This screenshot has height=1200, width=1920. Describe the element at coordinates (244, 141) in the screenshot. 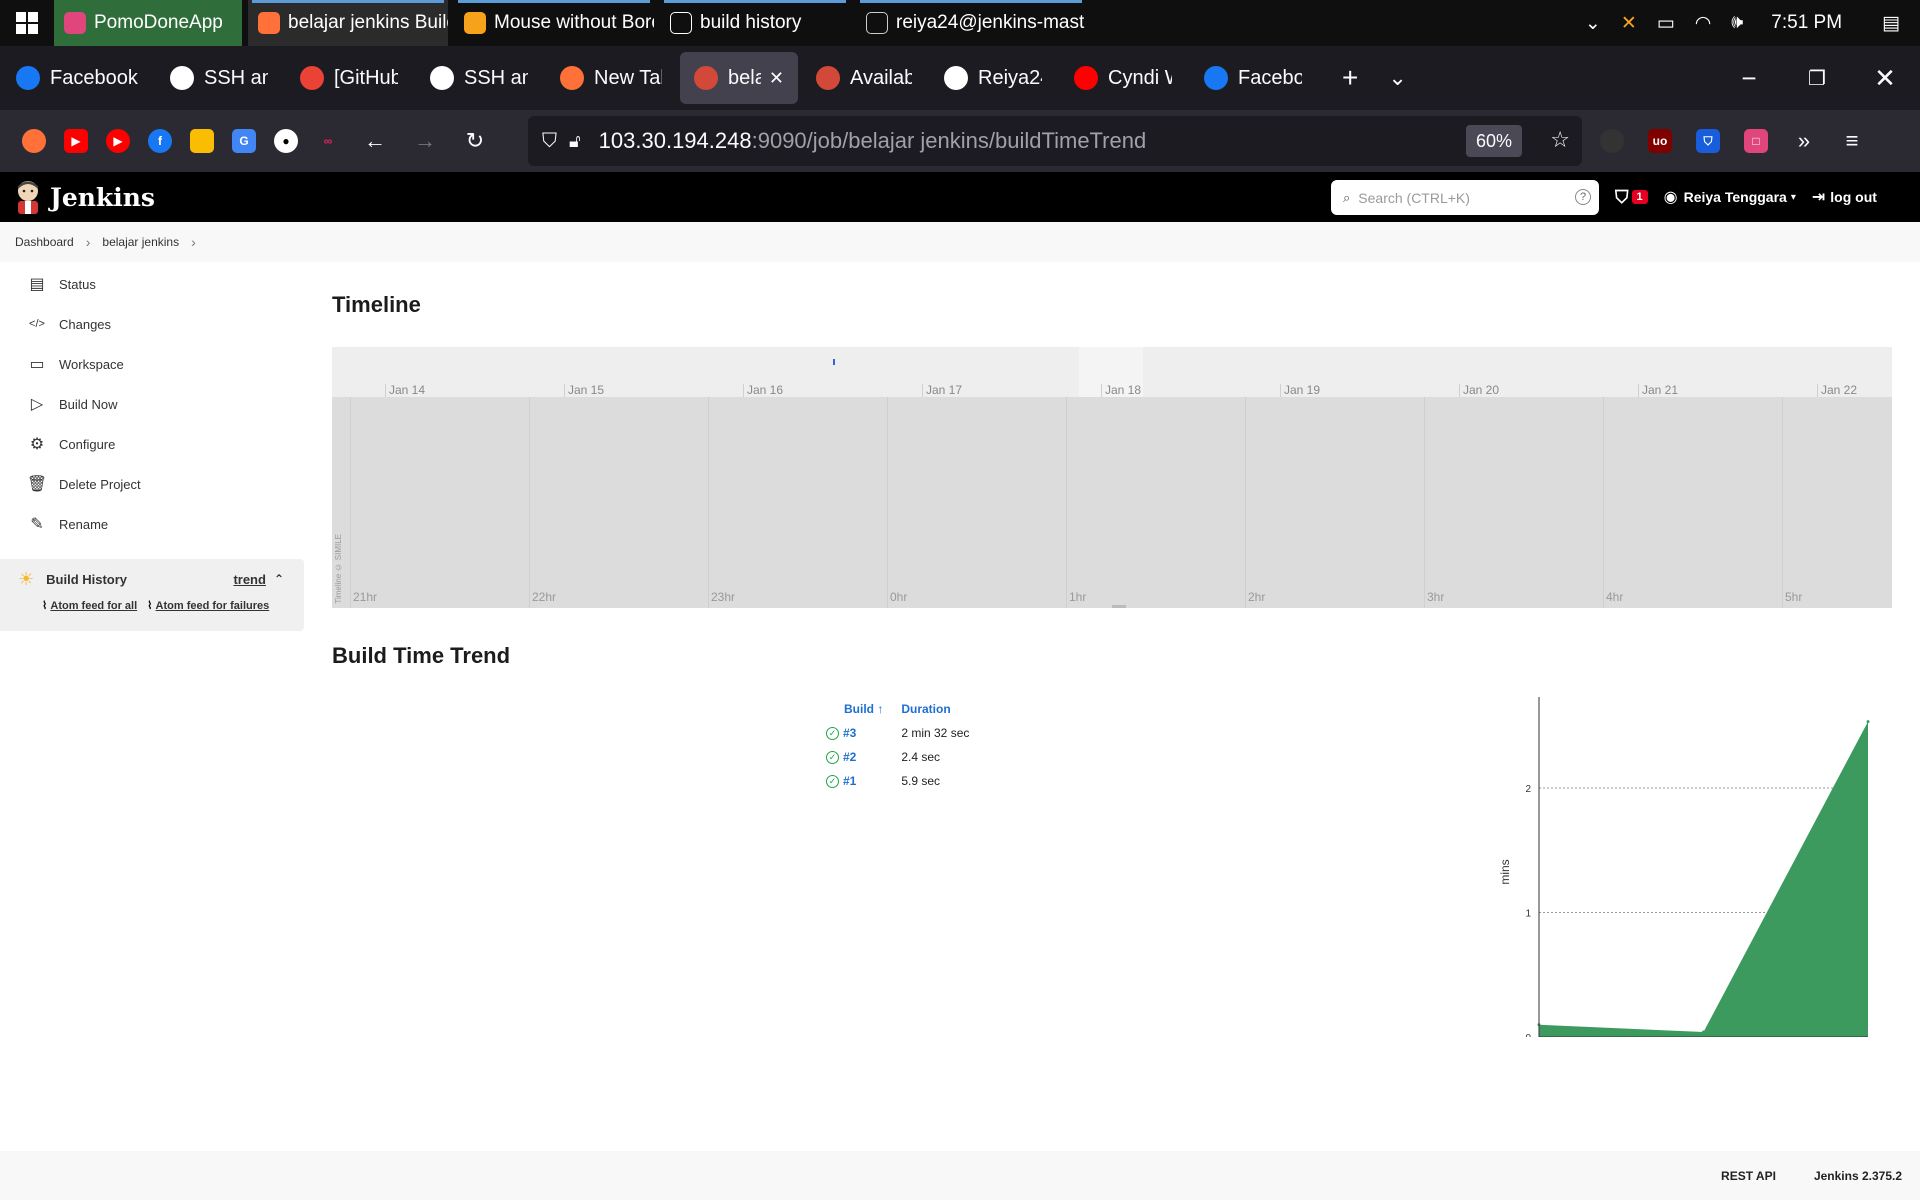

I see `translate-icon: G` at that location.